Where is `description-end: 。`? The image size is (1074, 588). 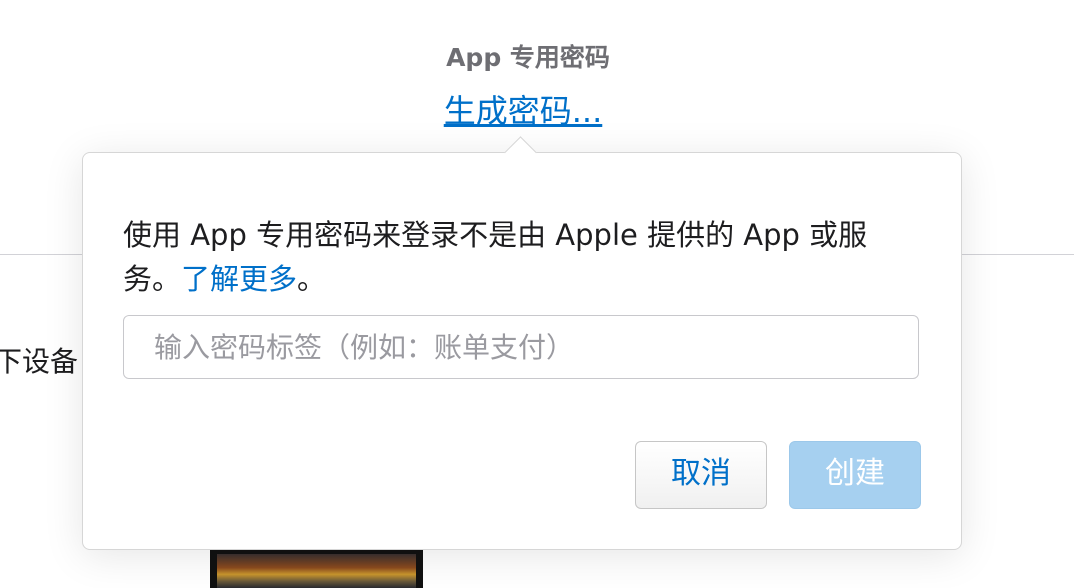
description-end: 。 is located at coordinates (312, 279).